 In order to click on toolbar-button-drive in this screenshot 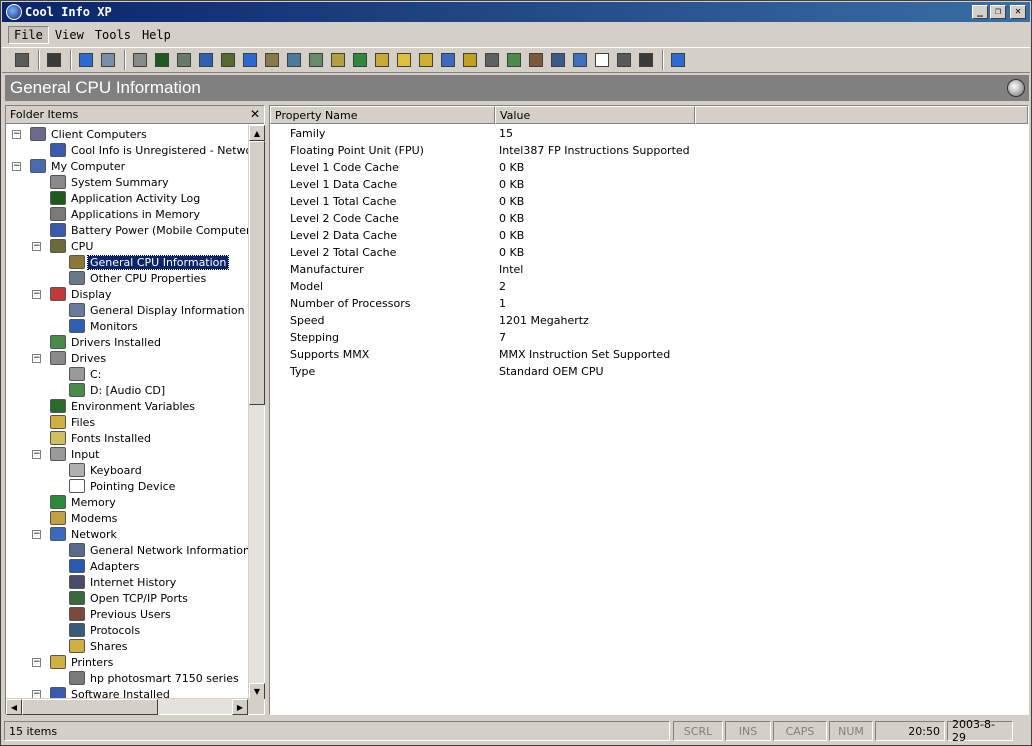, I will do `click(338, 60)`.